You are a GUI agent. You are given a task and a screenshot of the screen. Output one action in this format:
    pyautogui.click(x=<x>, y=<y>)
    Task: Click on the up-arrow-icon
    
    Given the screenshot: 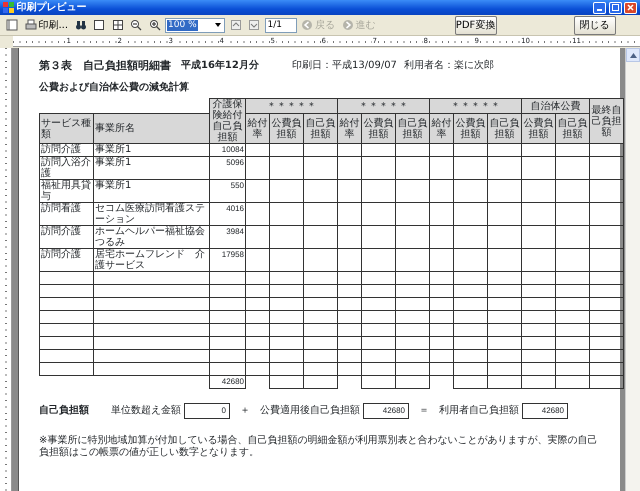 What is the action you would take?
    pyautogui.click(x=633, y=55)
    